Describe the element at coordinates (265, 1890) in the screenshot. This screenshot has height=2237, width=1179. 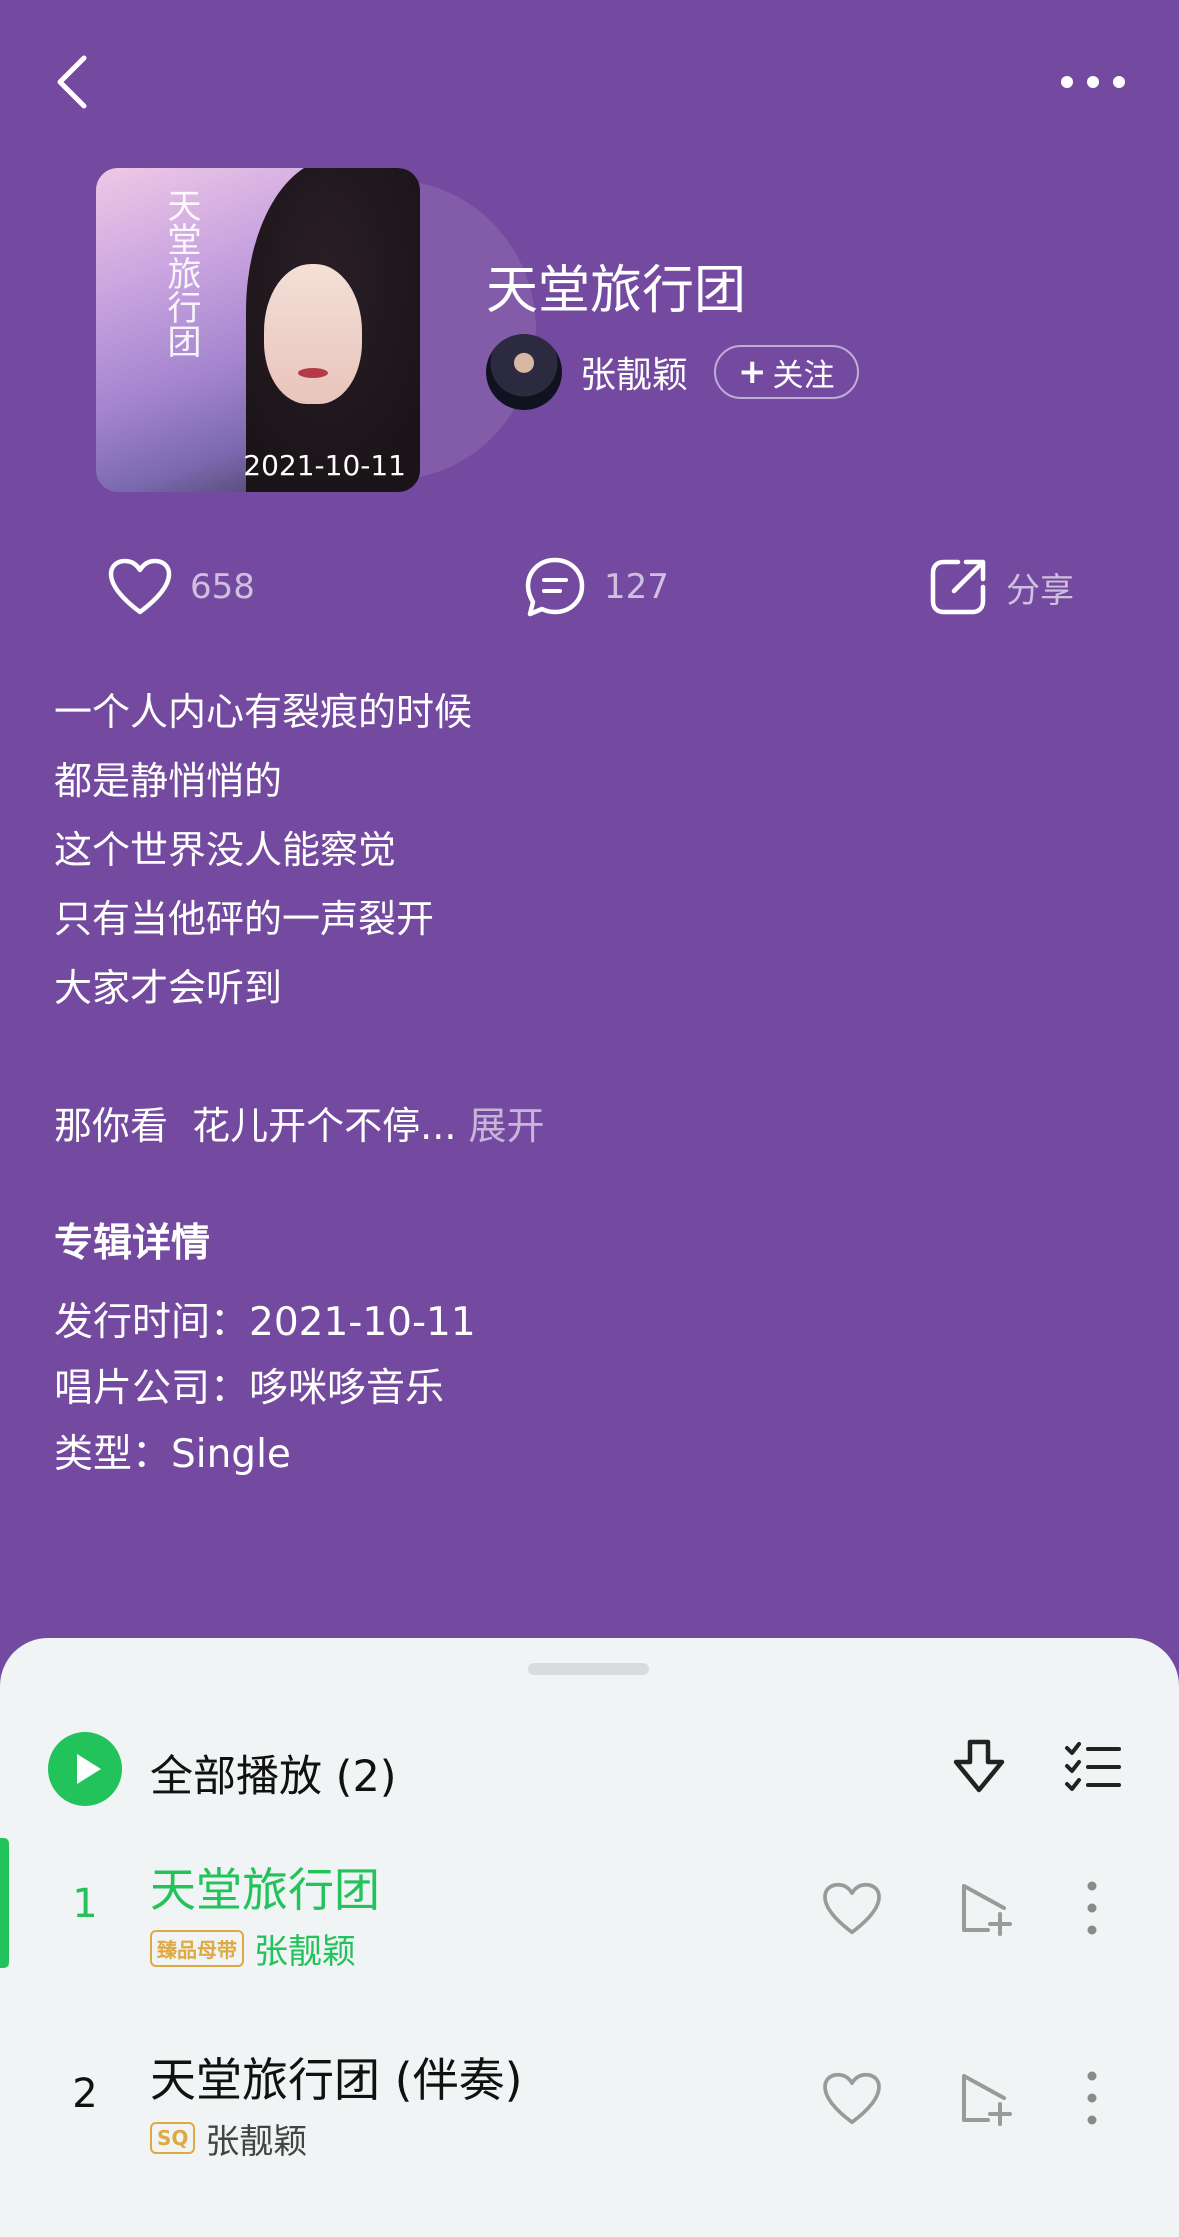
I see `track-title: 天堂旅行团` at that location.